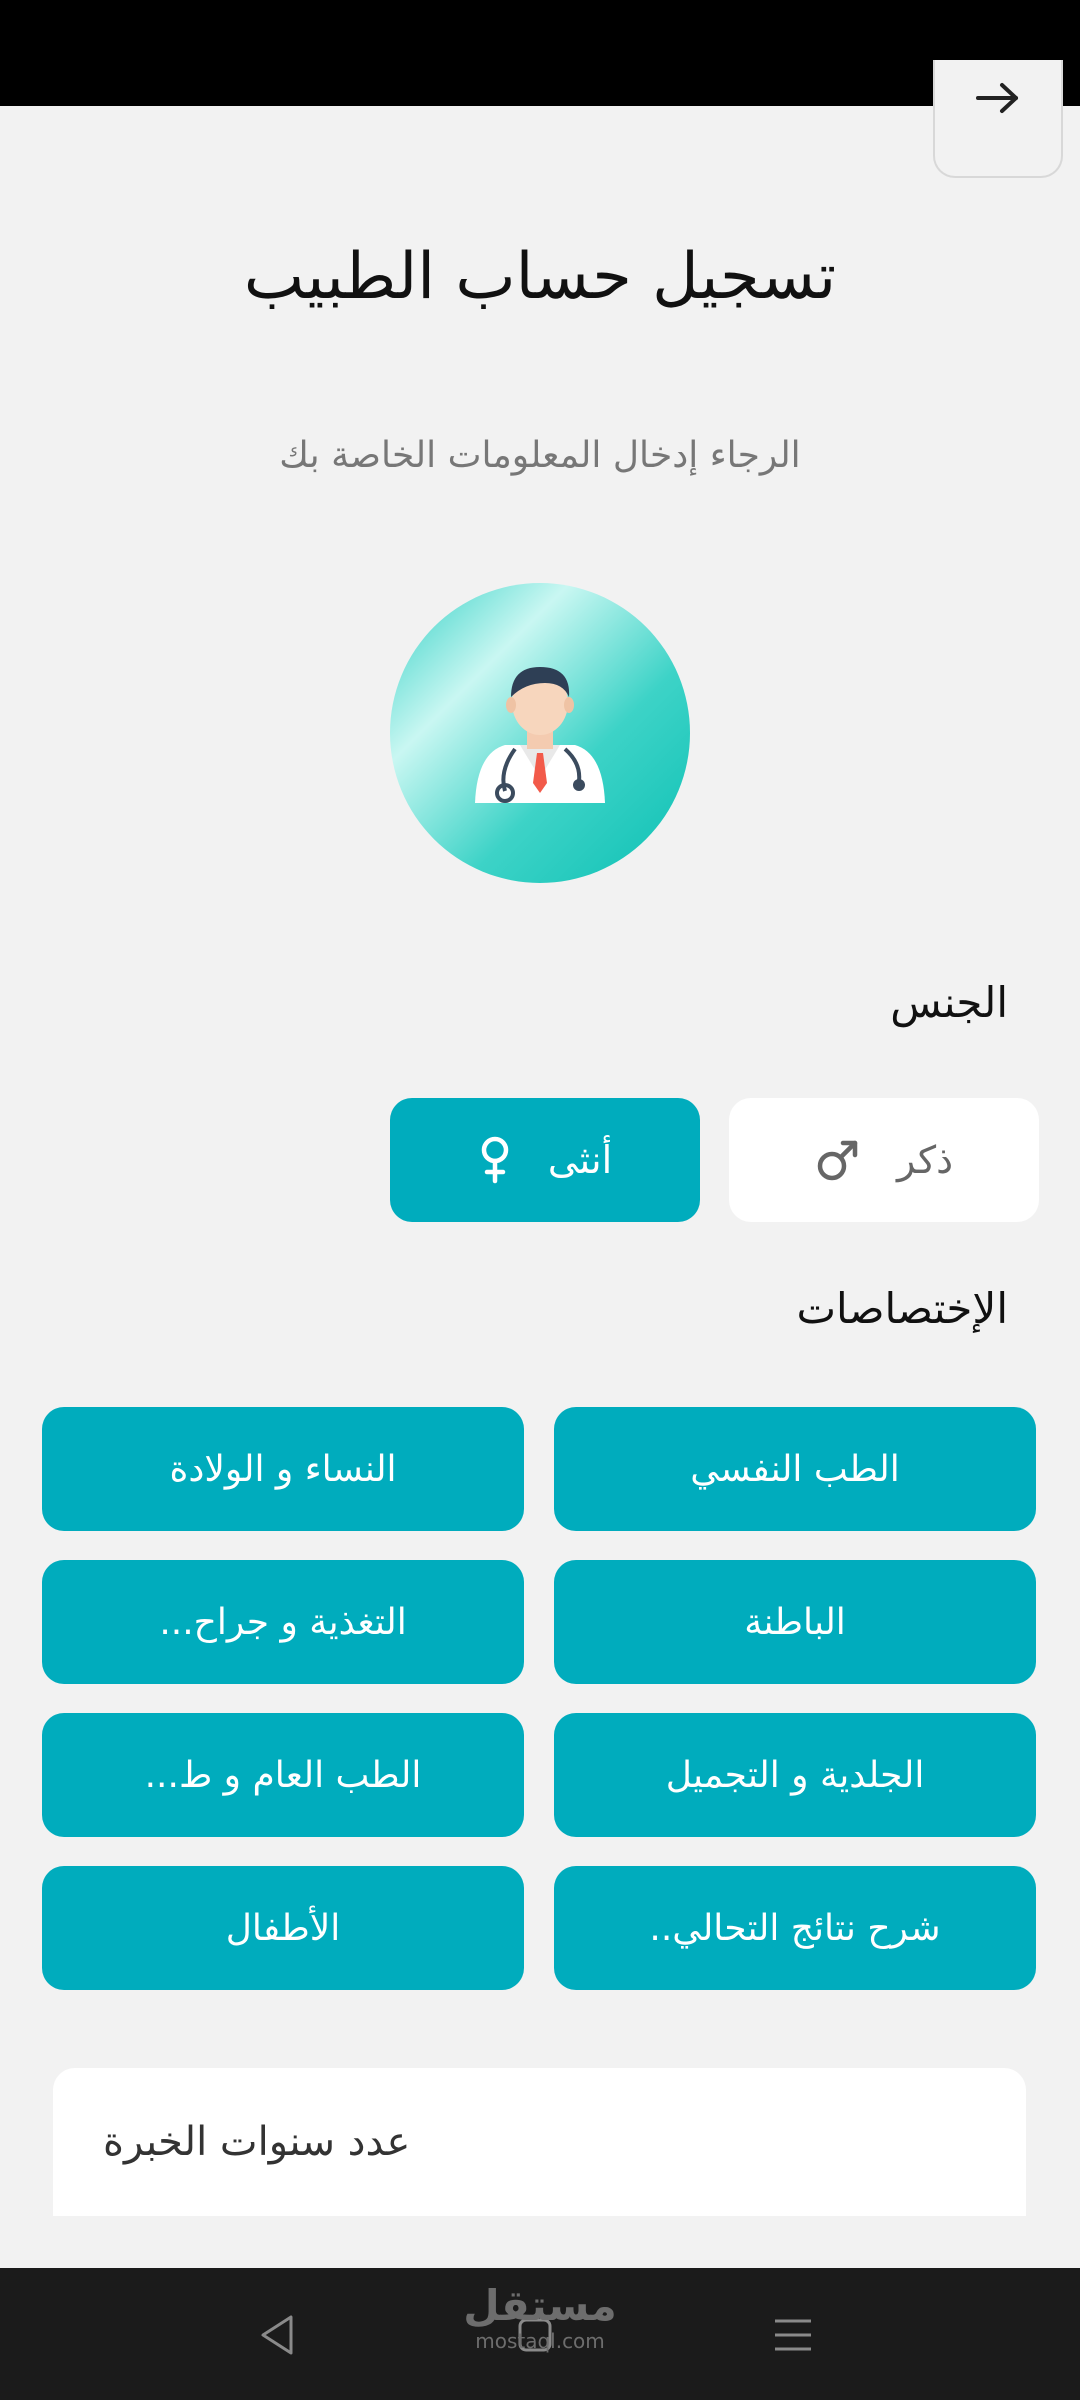 This screenshot has height=2400, width=1080. Describe the element at coordinates (283, 1928) in the screenshot. I see `specialty-button: الأطفال` at that location.